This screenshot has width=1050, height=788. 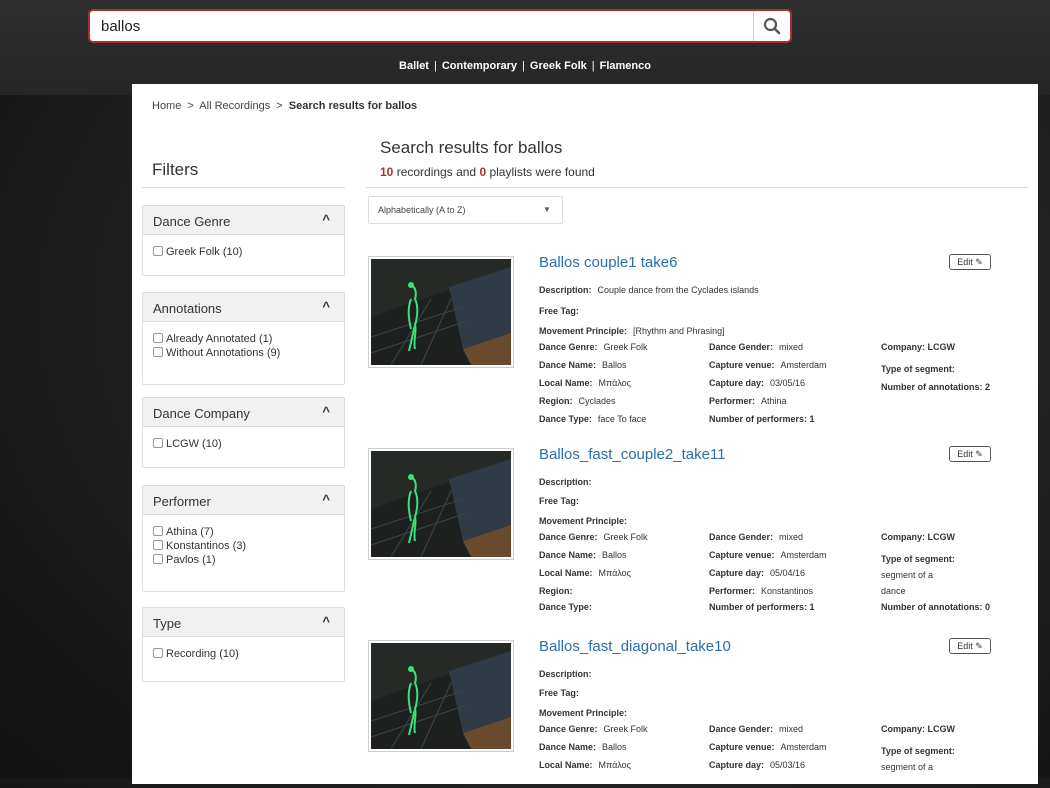 I want to click on filter-option: Already Annotated (1), so click(x=243, y=339).